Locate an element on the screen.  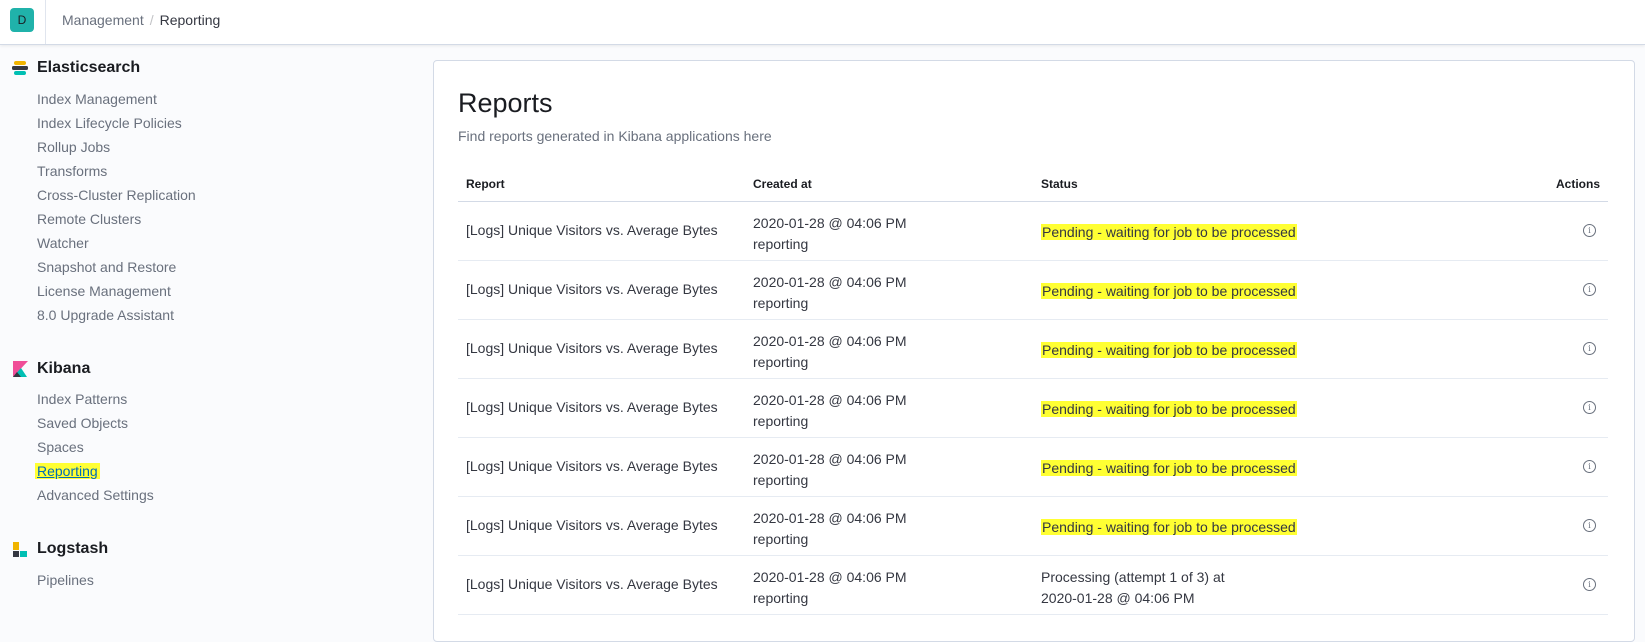
breadcrumb-management: Management is located at coordinates (103, 20).